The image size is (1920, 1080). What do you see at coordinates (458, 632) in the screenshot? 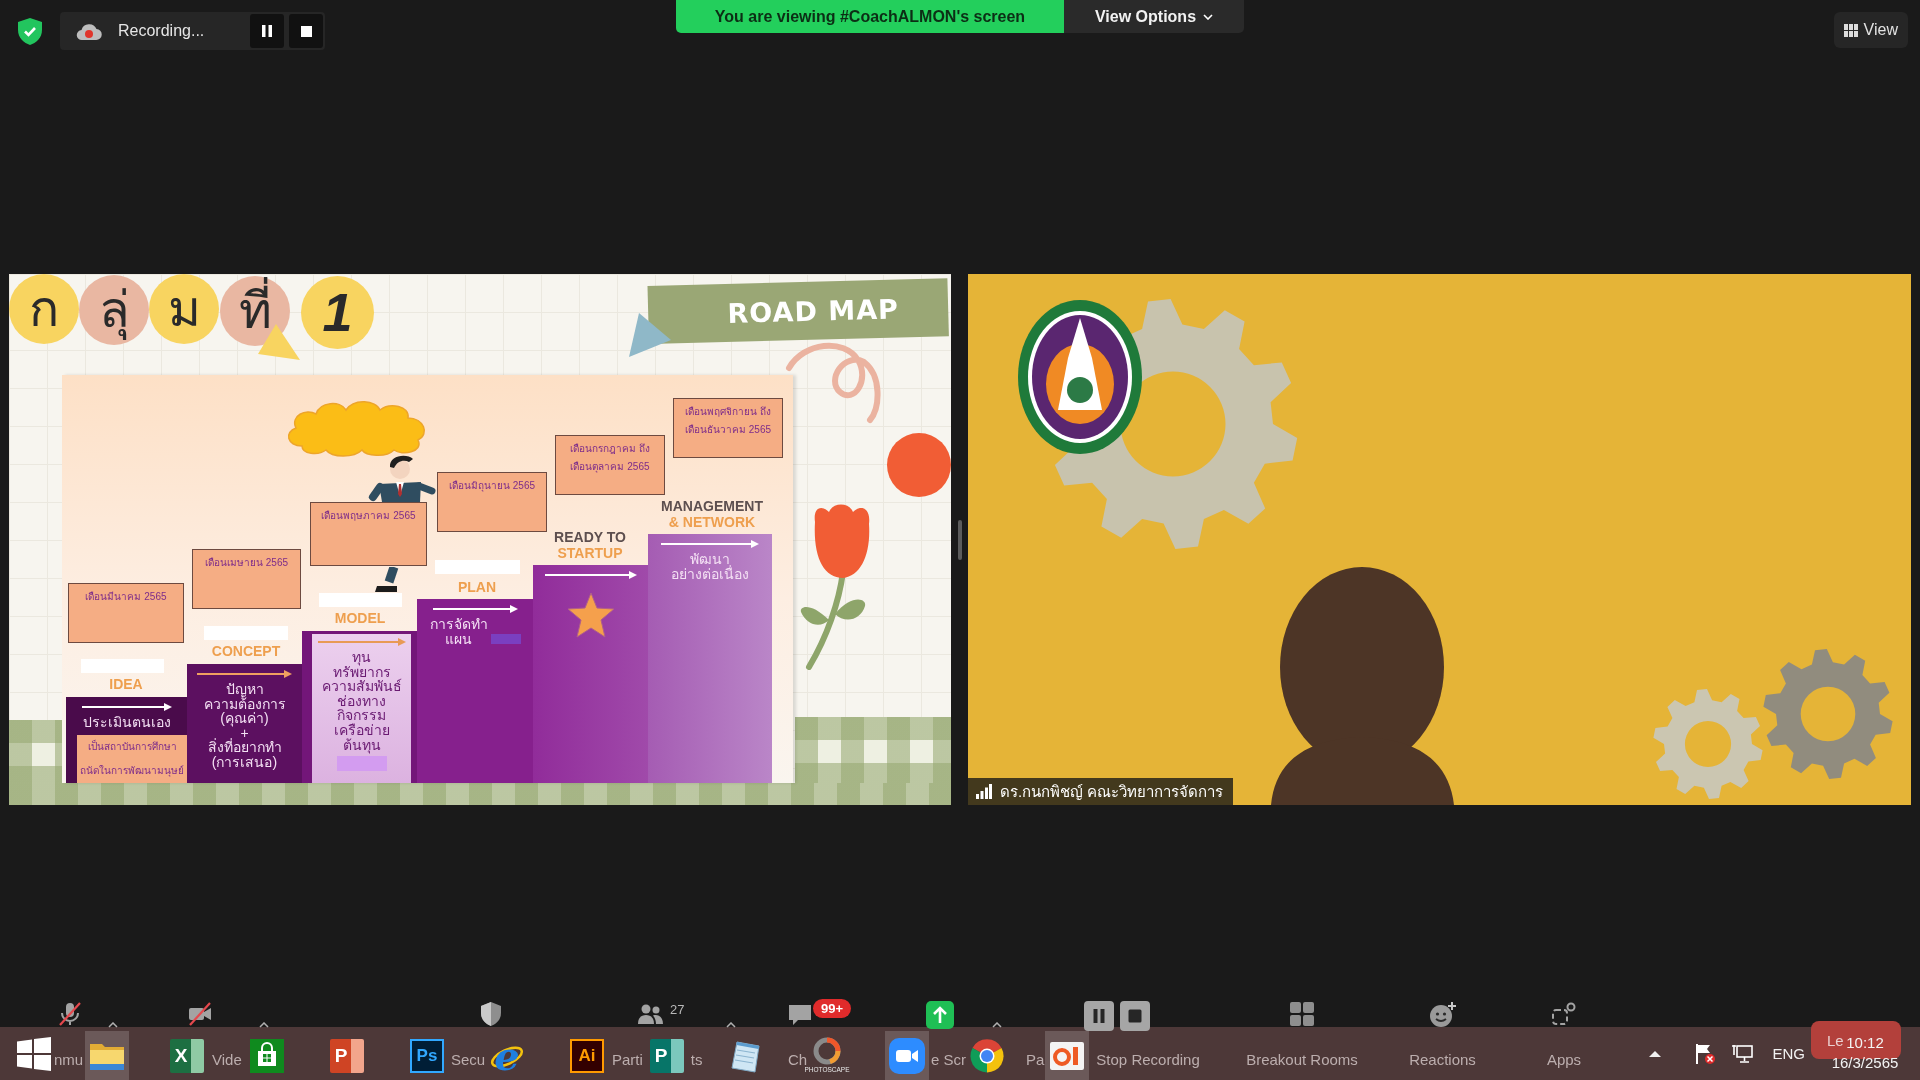
I see `step-text: การจัดทำ แผน` at bounding box center [458, 632].